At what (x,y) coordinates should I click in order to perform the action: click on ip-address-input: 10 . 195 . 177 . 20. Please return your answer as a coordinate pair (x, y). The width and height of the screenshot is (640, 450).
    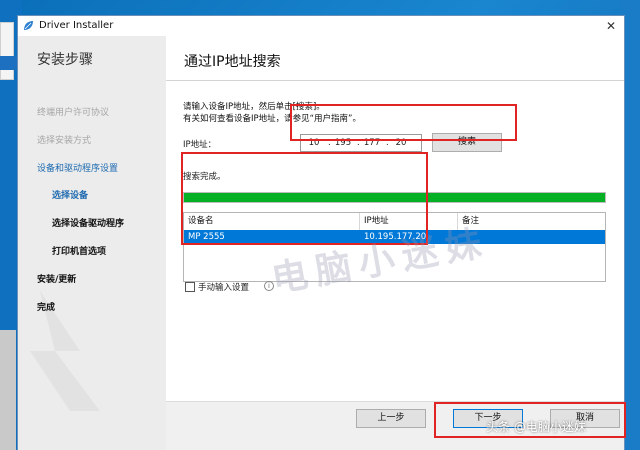
    Looking at the image, I should click on (361, 143).